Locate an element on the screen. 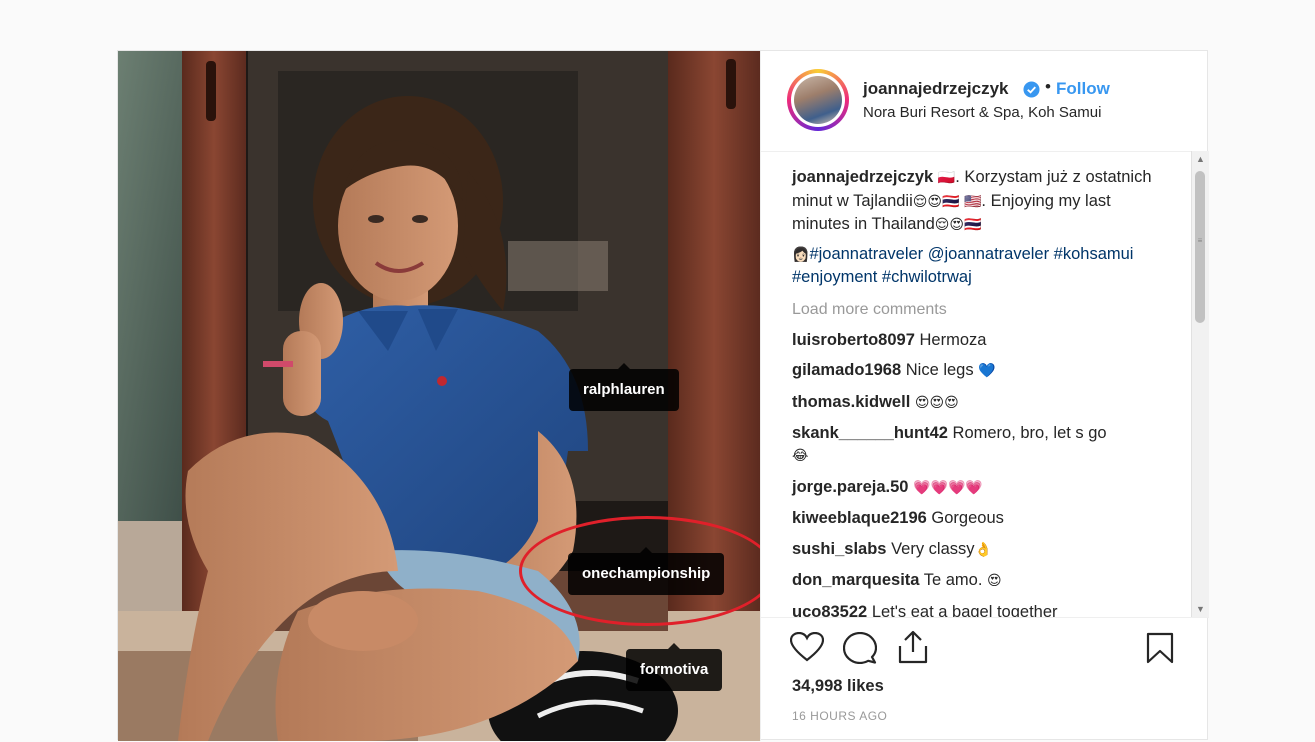 This screenshot has height=742, width=1315. comment-item: gilamado1968 Nice legs 💙 is located at coordinates (977, 370).